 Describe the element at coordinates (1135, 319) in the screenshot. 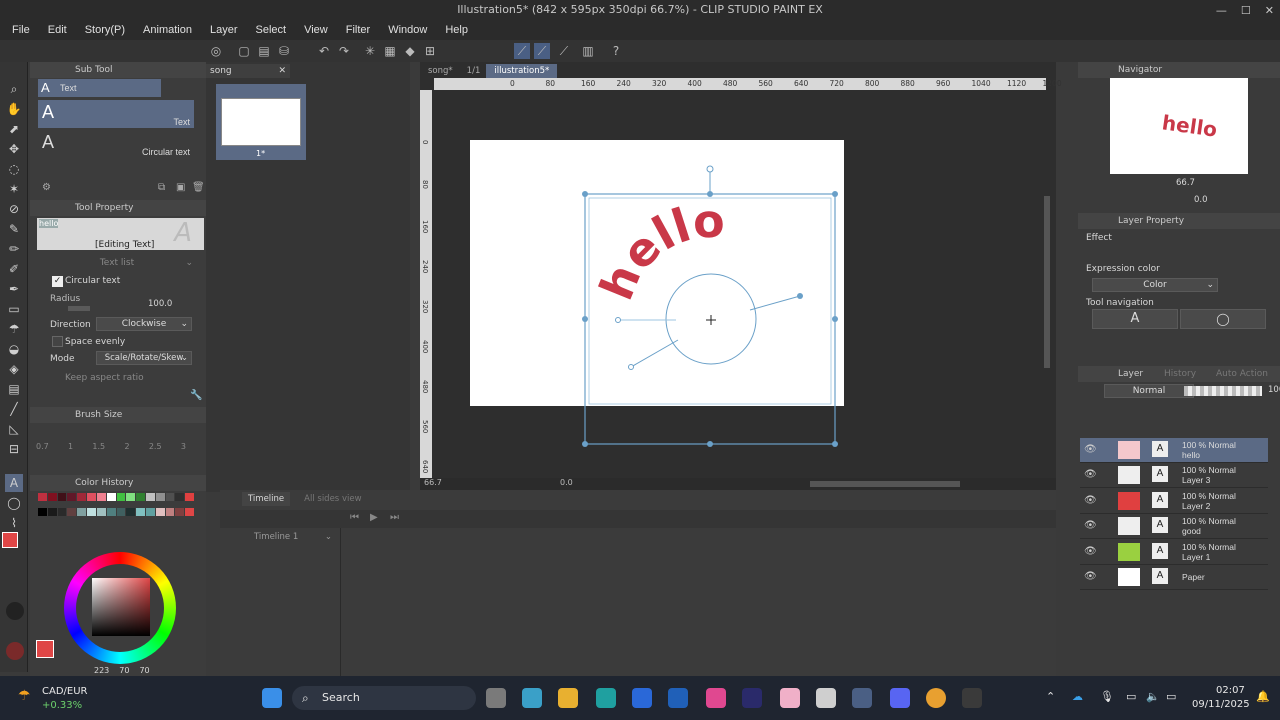

I see `tool-nav-text-button: A` at that location.